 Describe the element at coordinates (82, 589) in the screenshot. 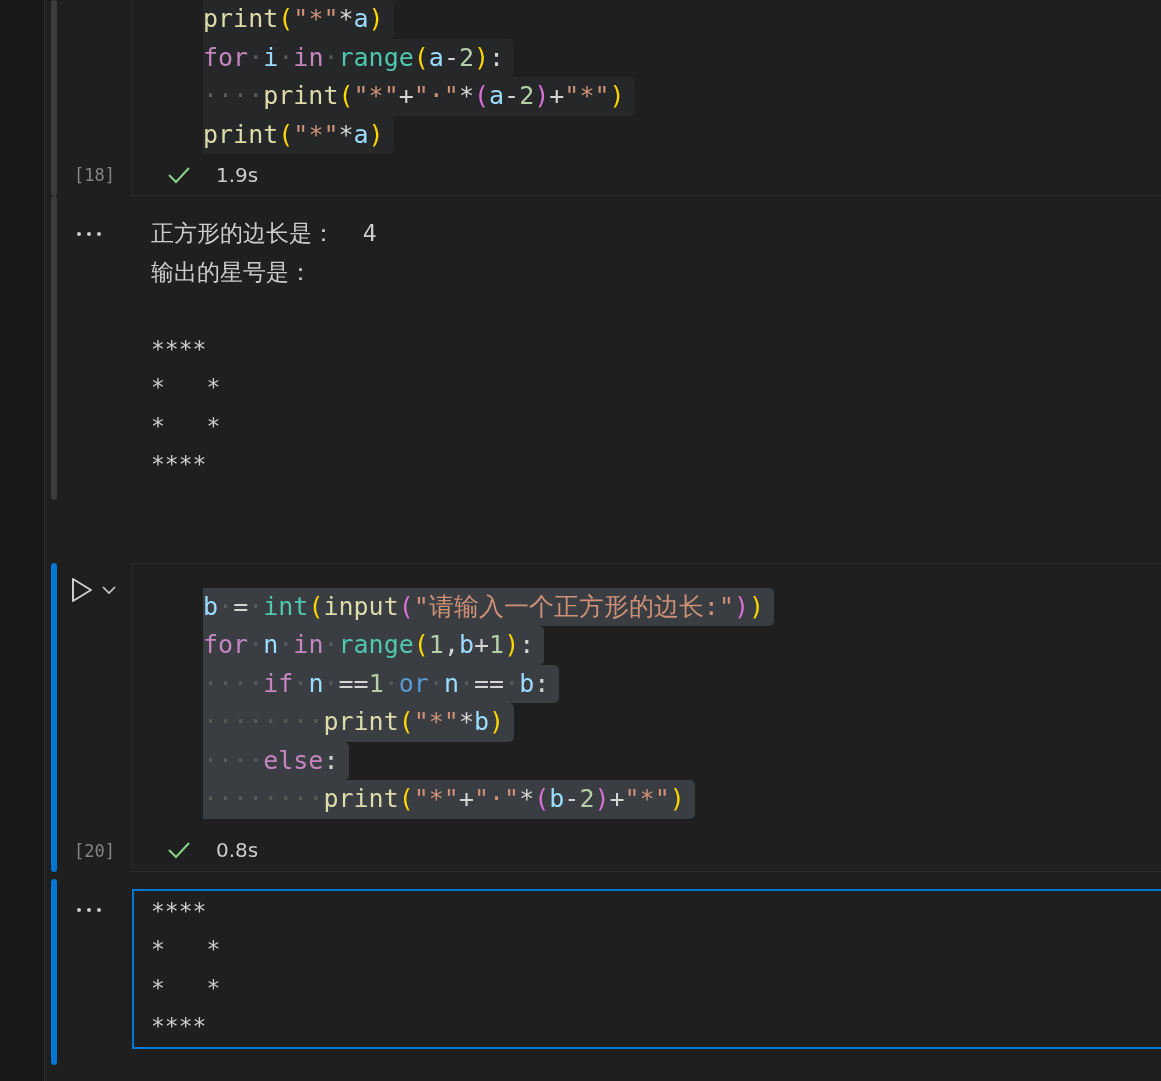

I see `run-button` at that location.